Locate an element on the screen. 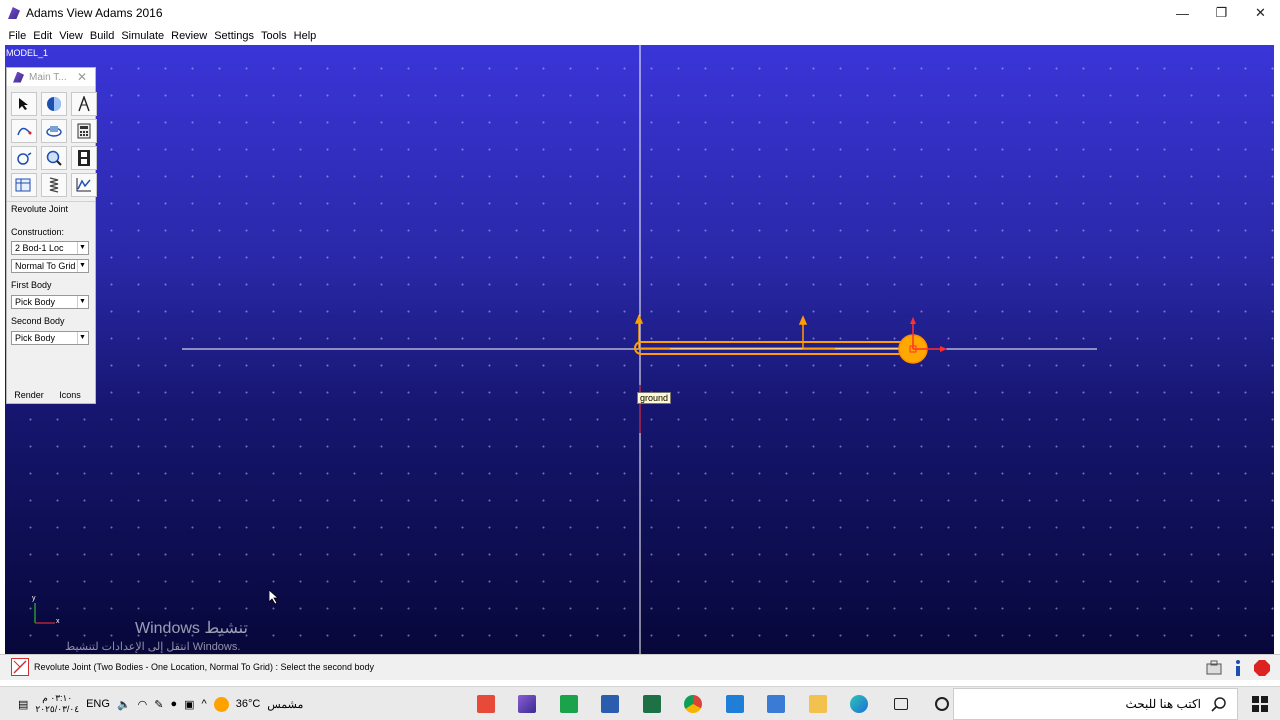  orientation-select-value: Normal To Grid is located at coordinates (45, 266).